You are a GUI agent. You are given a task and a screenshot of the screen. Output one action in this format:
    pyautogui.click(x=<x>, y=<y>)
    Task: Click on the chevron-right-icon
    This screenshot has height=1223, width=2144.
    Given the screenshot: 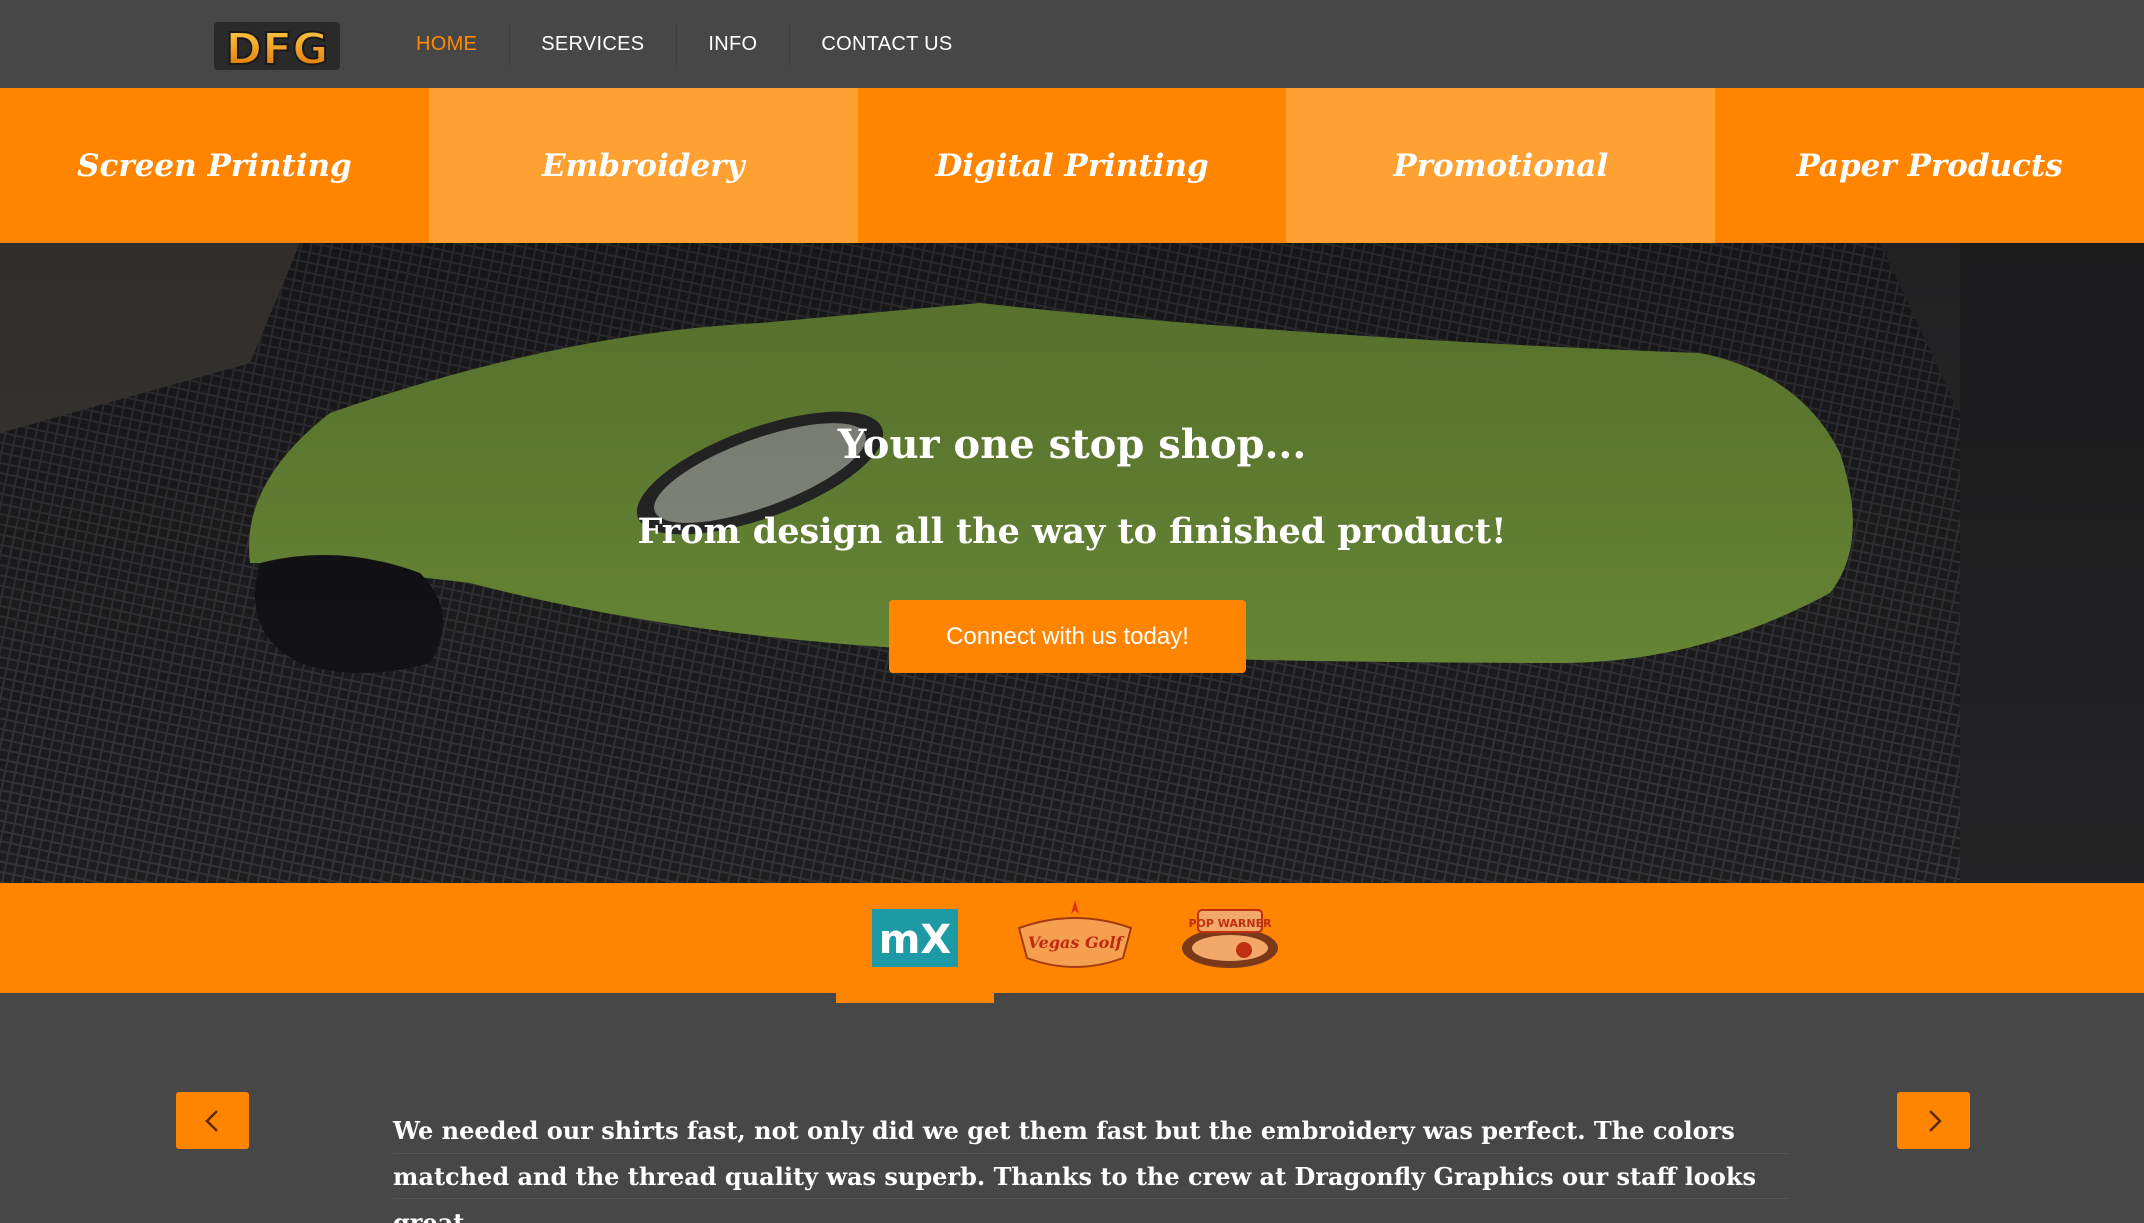 What is the action you would take?
    pyautogui.click(x=1935, y=1120)
    